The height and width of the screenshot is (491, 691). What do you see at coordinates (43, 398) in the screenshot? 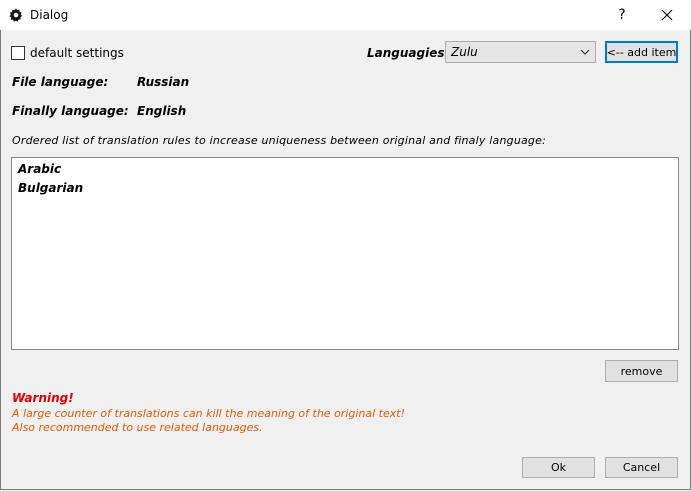
I see `warning-title: Warning!` at bounding box center [43, 398].